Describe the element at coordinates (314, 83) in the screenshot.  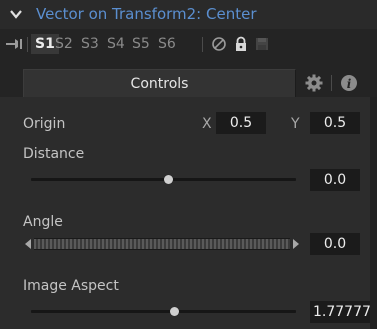
I see `gear-icon` at that location.